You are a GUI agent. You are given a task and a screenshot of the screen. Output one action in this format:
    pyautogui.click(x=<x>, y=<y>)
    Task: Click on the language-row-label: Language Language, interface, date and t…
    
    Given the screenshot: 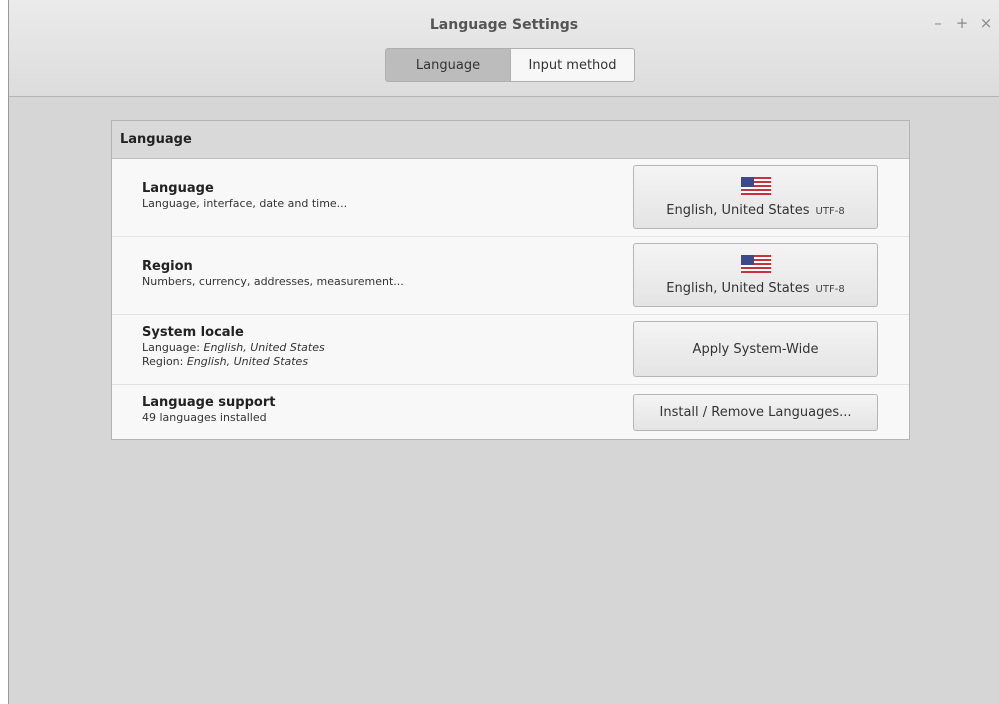 What is the action you would take?
    pyautogui.click(x=244, y=196)
    